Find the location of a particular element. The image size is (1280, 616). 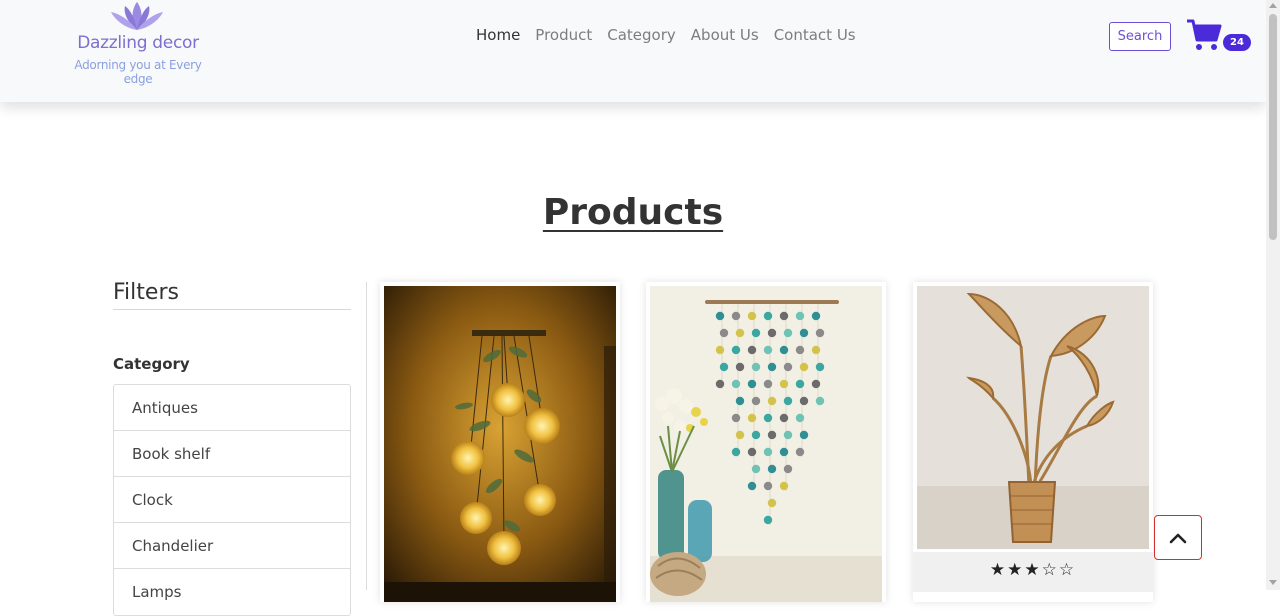

category-item-antiques: Antiques is located at coordinates (232, 408).